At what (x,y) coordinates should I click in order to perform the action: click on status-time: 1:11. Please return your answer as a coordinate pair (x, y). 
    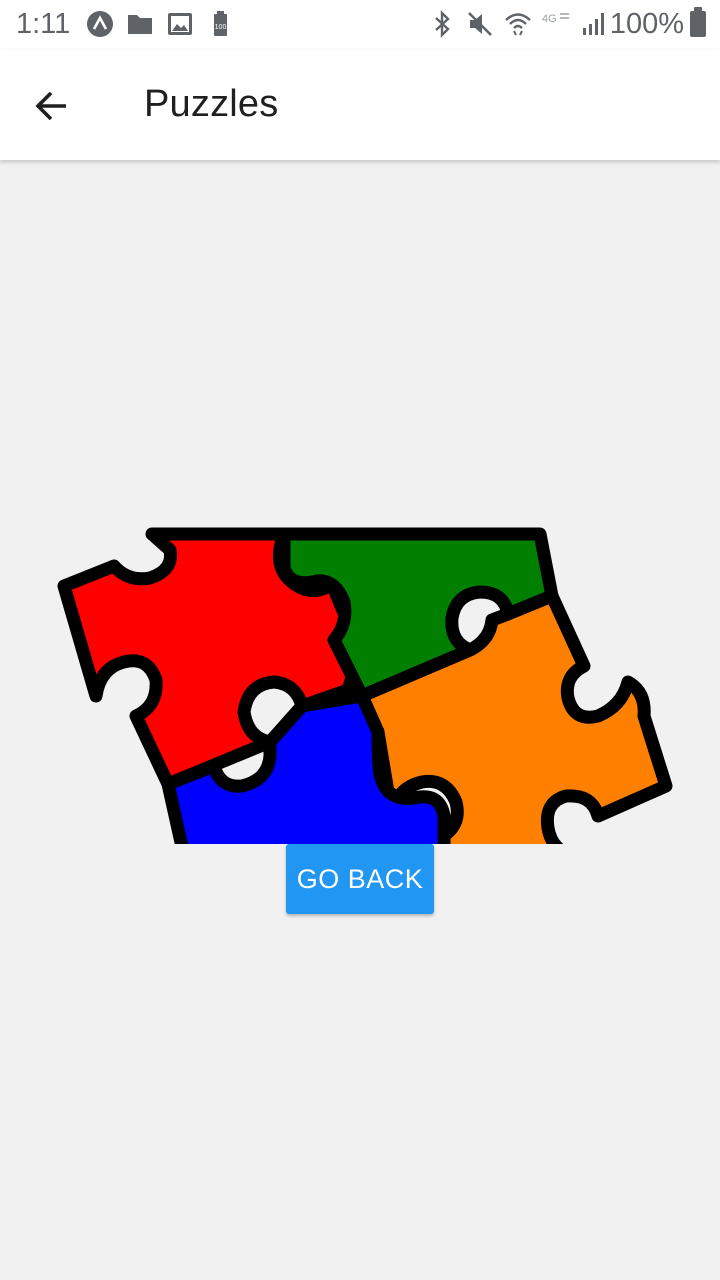
    Looking at the image, I should click on (43, 24).